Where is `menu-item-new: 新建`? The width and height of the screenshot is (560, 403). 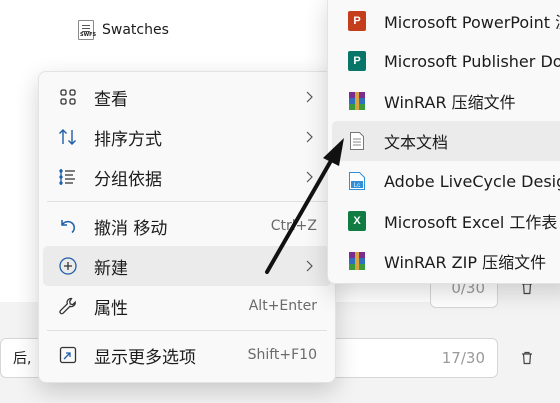
menu-item-new: 新建 is located at coordinates (187, 266).